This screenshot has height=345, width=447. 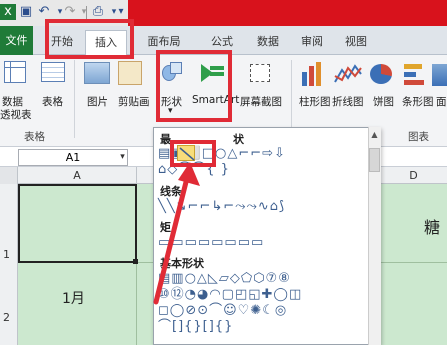 What do you see at coordinates (73, 157) in the screenshot?
I see `name-box: A1` at bounding box center [73, 157].